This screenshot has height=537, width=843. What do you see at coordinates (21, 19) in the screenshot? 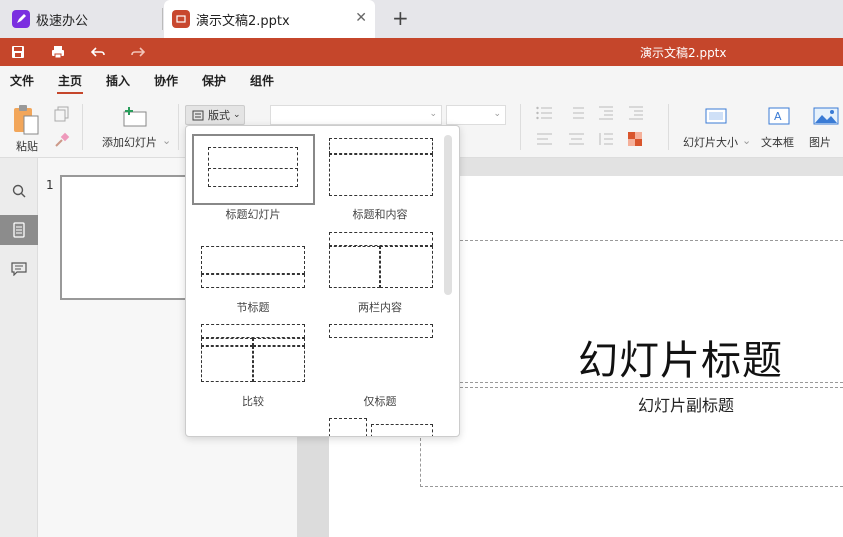
I see `rocket-icon` at bounding box center [21, 19].